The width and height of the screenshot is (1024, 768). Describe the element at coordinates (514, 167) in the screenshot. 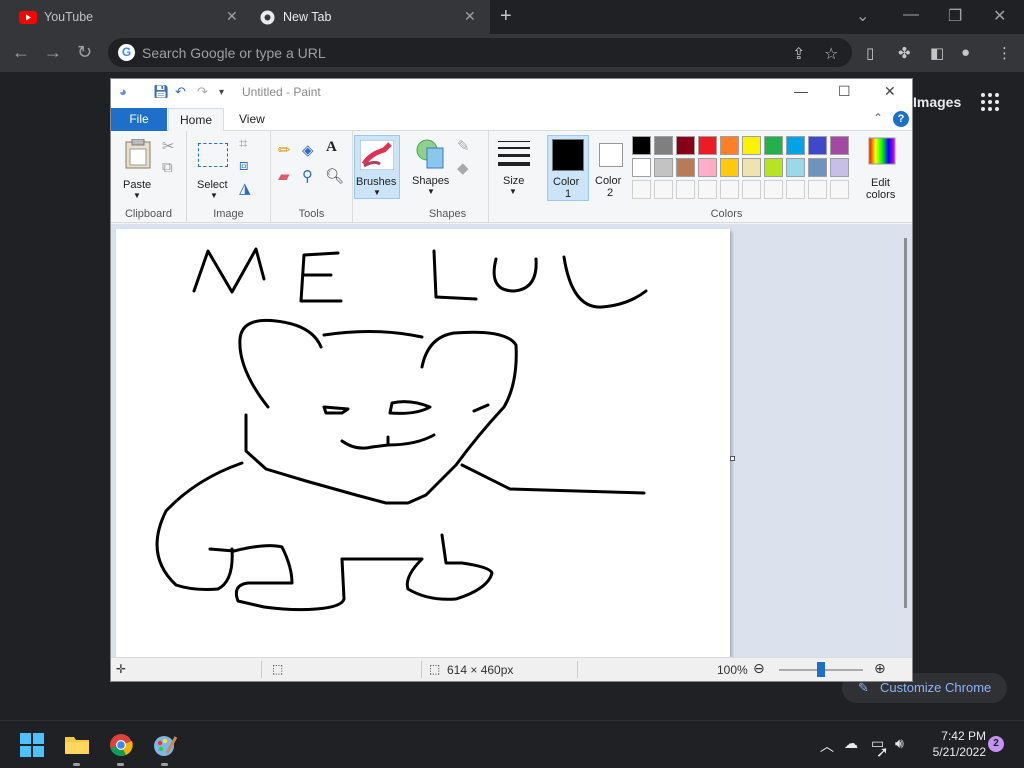

I see `size-button: Size ▼` at that location.